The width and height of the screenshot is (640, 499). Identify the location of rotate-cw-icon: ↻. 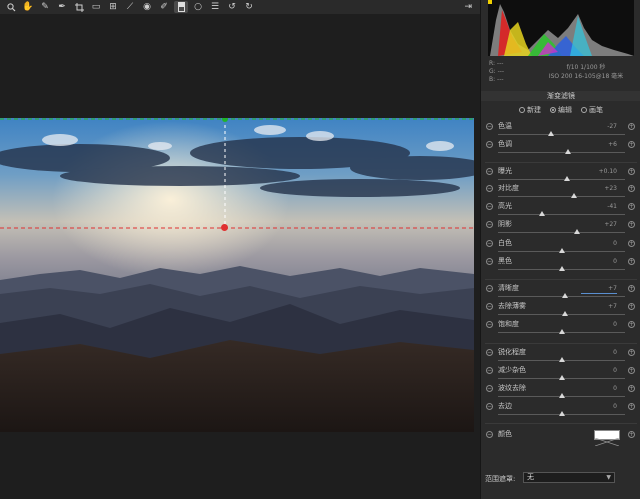
(249, 7).